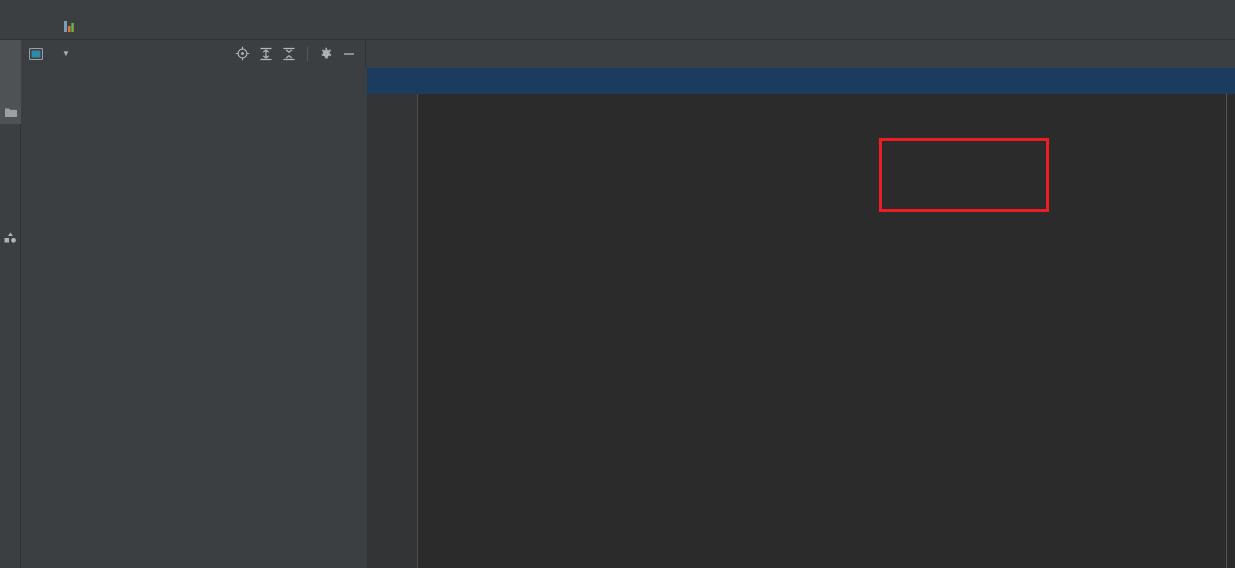 The width and height of the screenshot is (1235, 568). I want to click on project-panel-header: ▼, so click(193, 53).